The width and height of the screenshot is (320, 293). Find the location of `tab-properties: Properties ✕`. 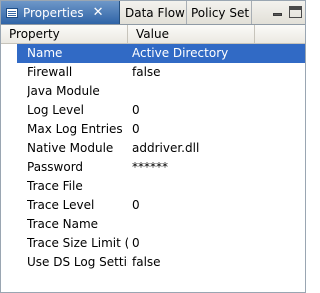

tab-properties: Properties ✕ is located at coordinates (60, 12).